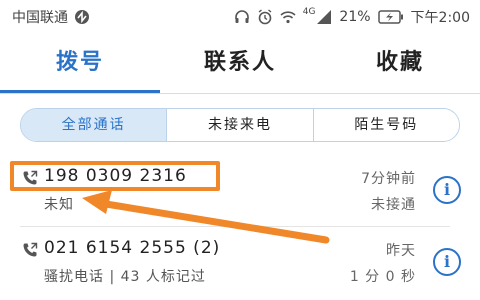  I want to click on status-bar: 中国联通 4G 21% 下午2:00, so click(240, 16).